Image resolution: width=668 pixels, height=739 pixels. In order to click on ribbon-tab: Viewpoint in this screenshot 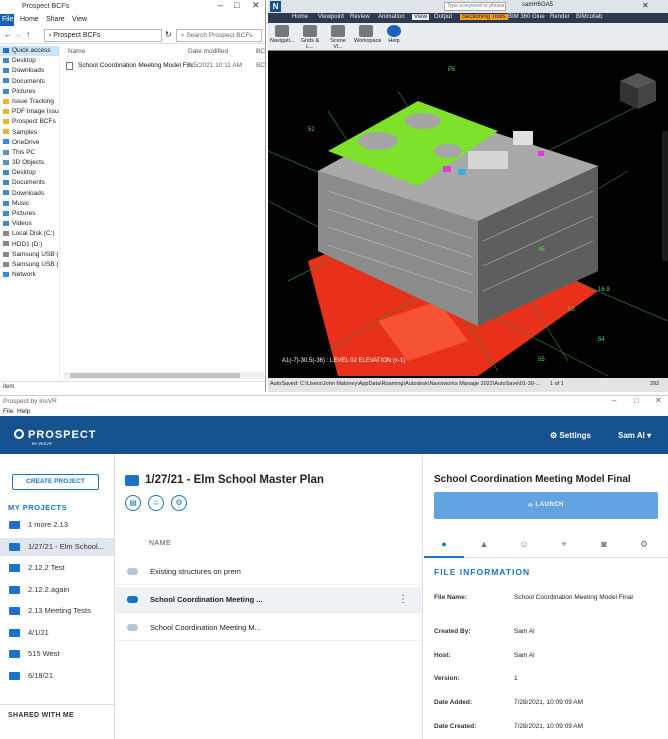, I will do `click(331, 17)`.